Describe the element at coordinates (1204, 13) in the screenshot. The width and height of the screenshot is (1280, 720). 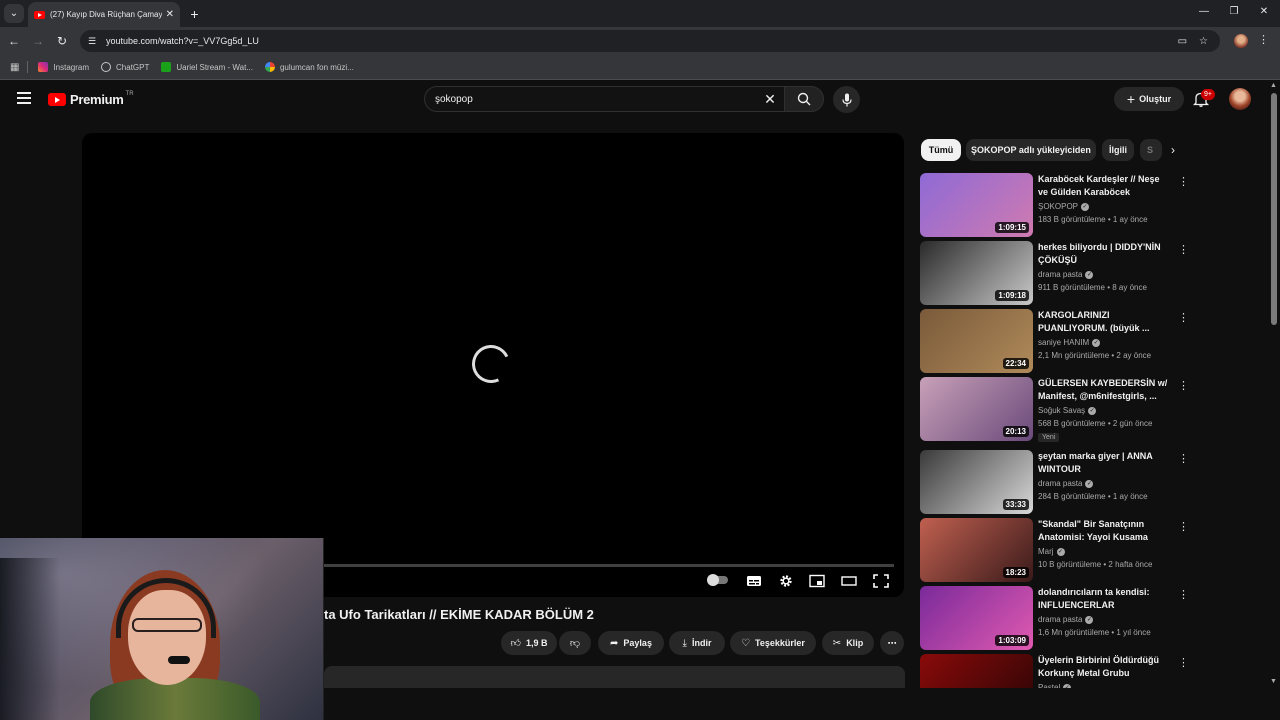
I see `minimize-icon: —` at that location.